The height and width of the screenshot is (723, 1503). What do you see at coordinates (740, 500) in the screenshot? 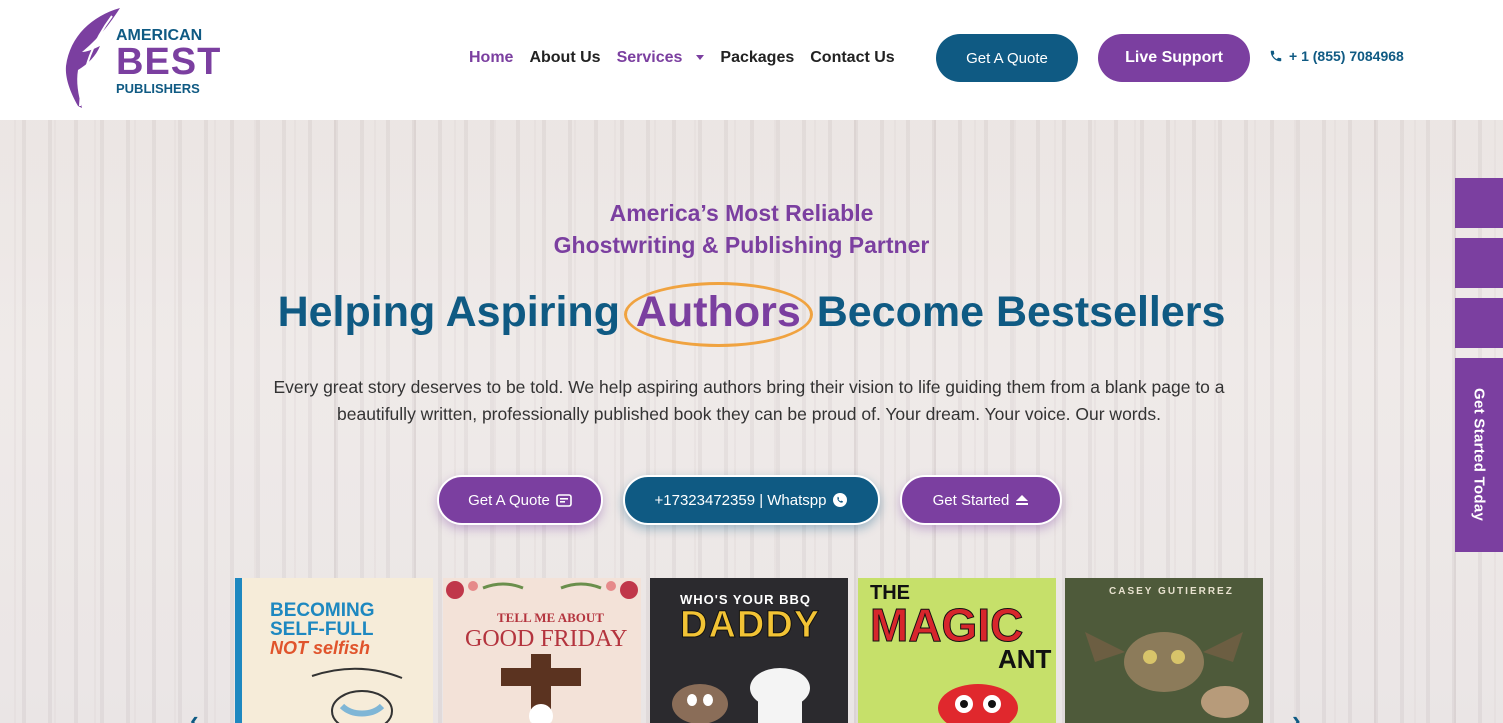
I see `whatsapp-label: +17323472359 | Whatspp` at bounding box center [740, 500].